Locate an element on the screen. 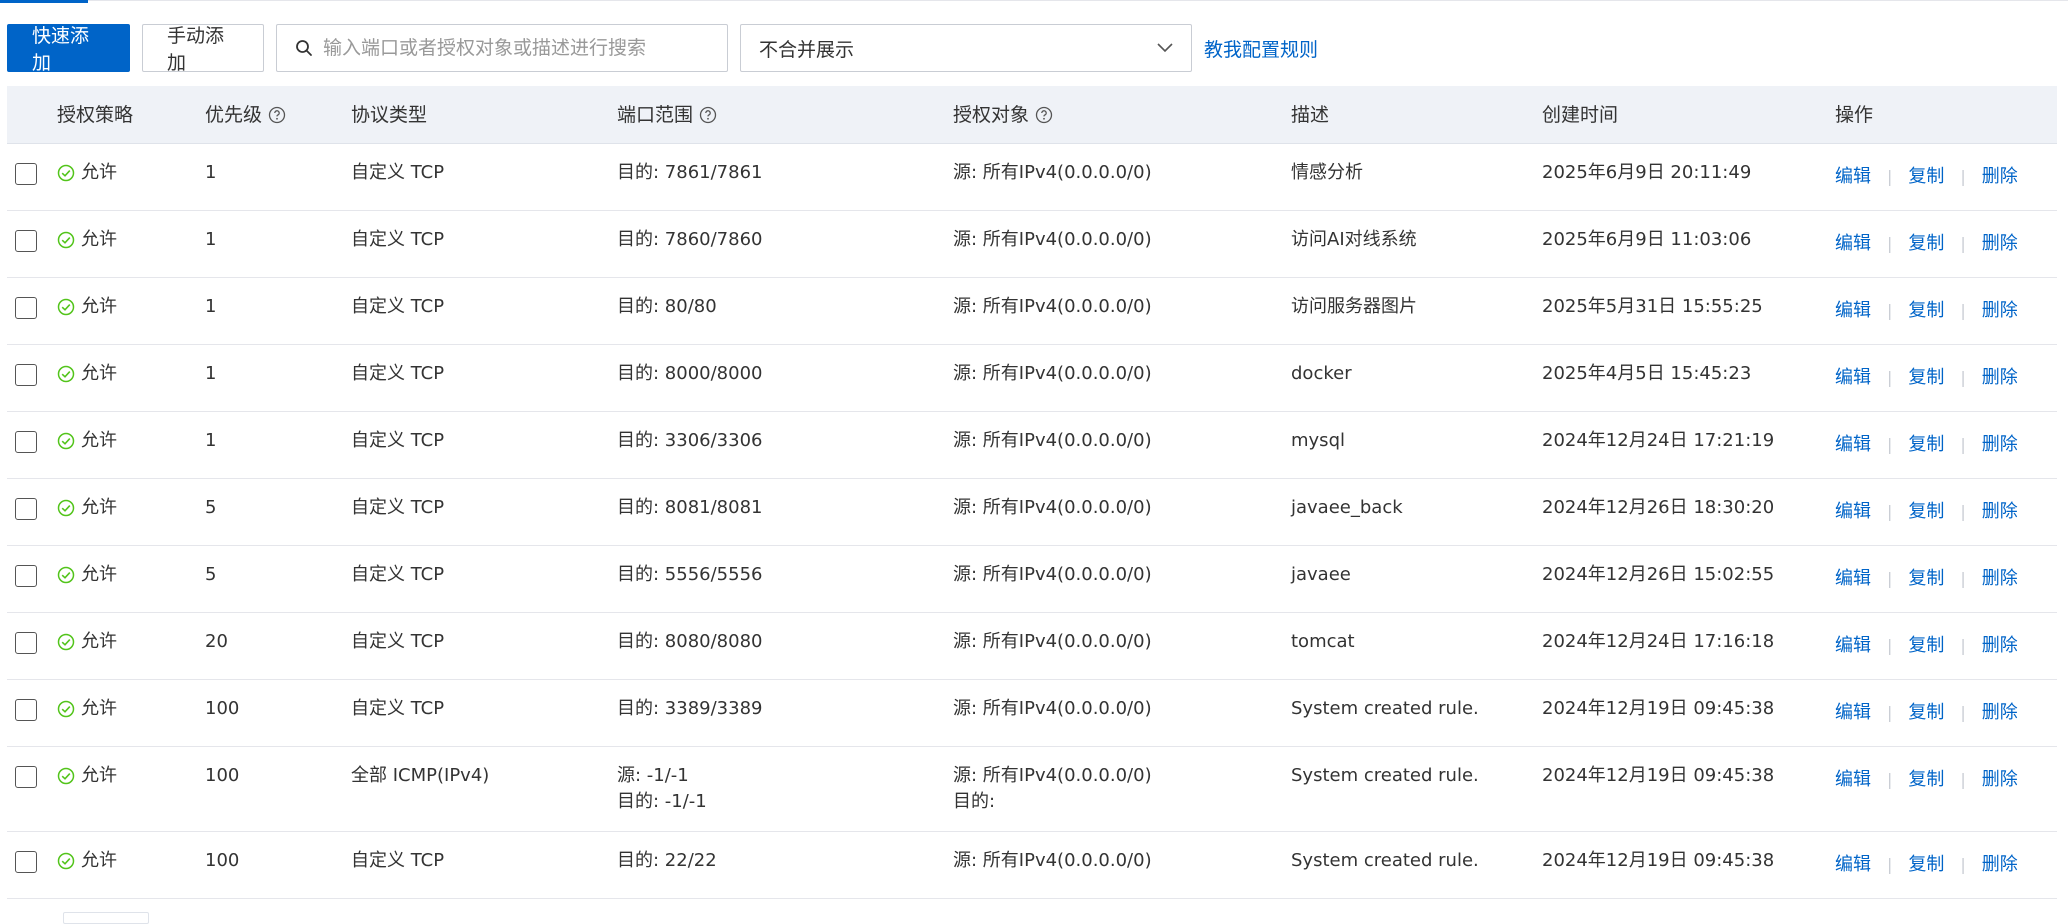 This screenshot has height=924, width=2068. operations-cell: 编辑 | 复制 | 删除 is located at coordinates (1926, 579).